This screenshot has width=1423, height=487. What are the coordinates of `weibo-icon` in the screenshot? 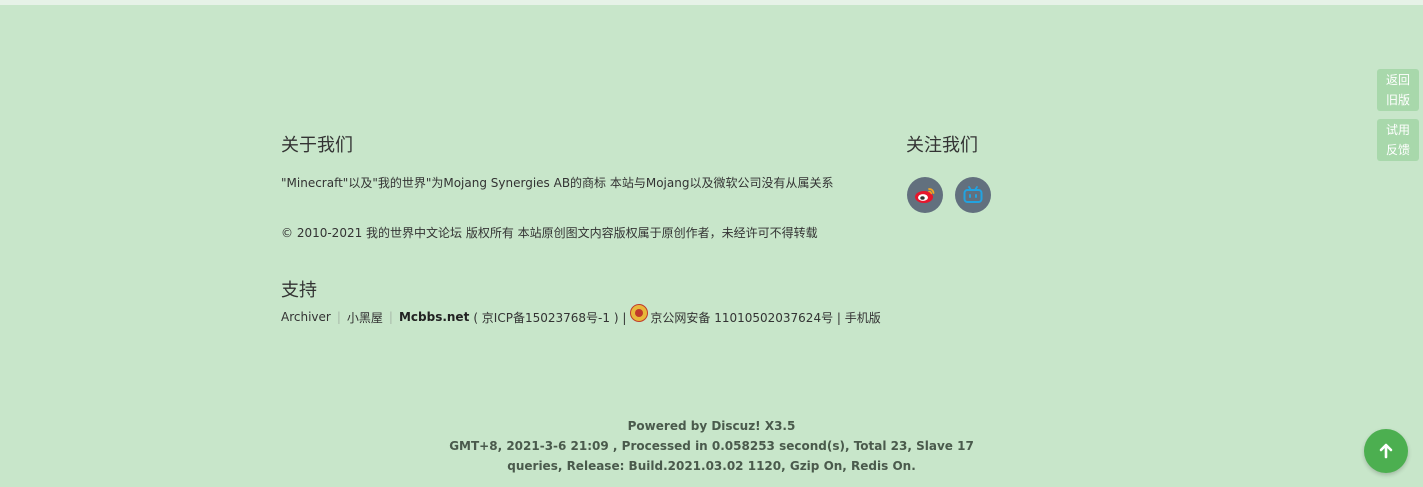 It's located at (925, 195).